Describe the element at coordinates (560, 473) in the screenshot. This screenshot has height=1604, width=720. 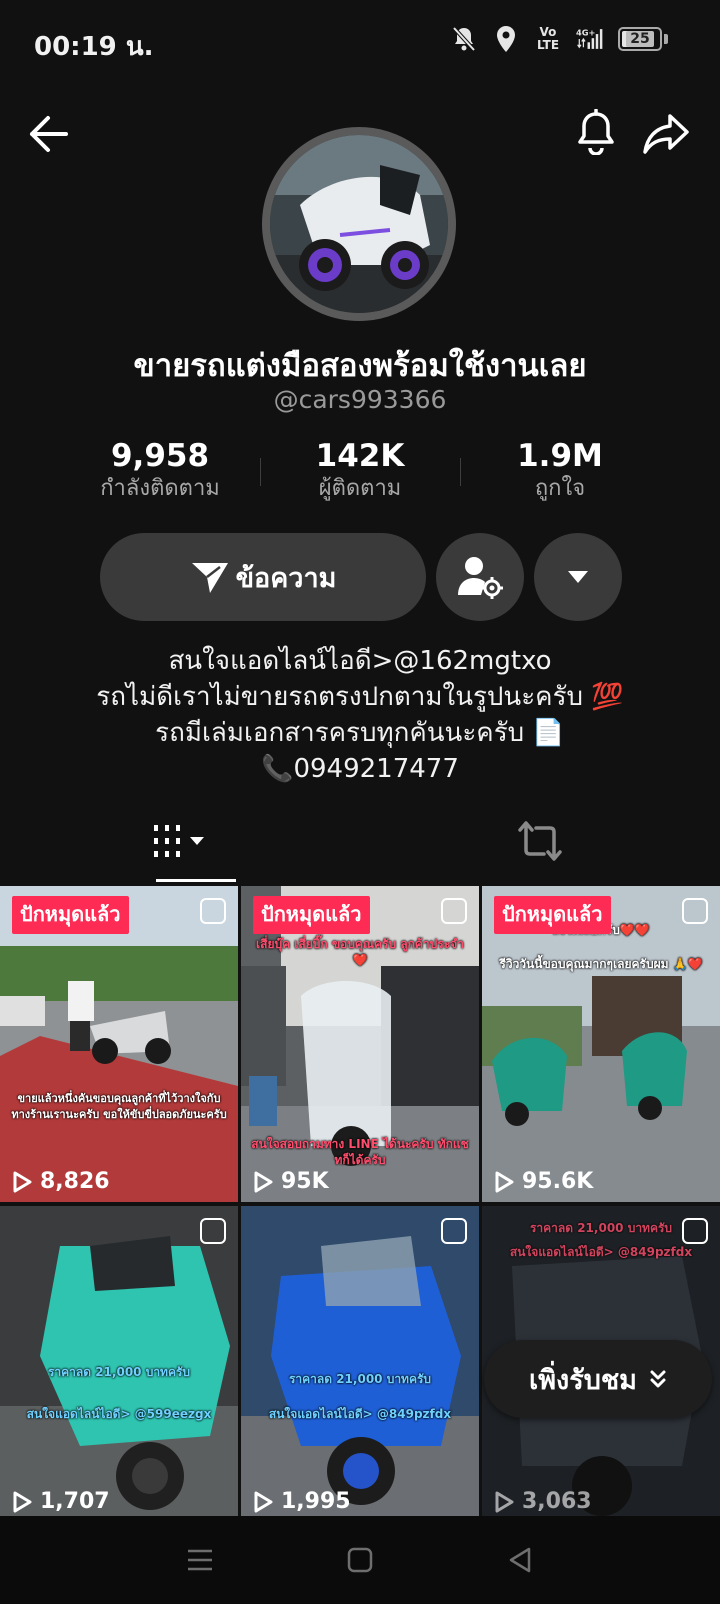
I see `stat-likes: 1.9M ถูกใจ` at that location.